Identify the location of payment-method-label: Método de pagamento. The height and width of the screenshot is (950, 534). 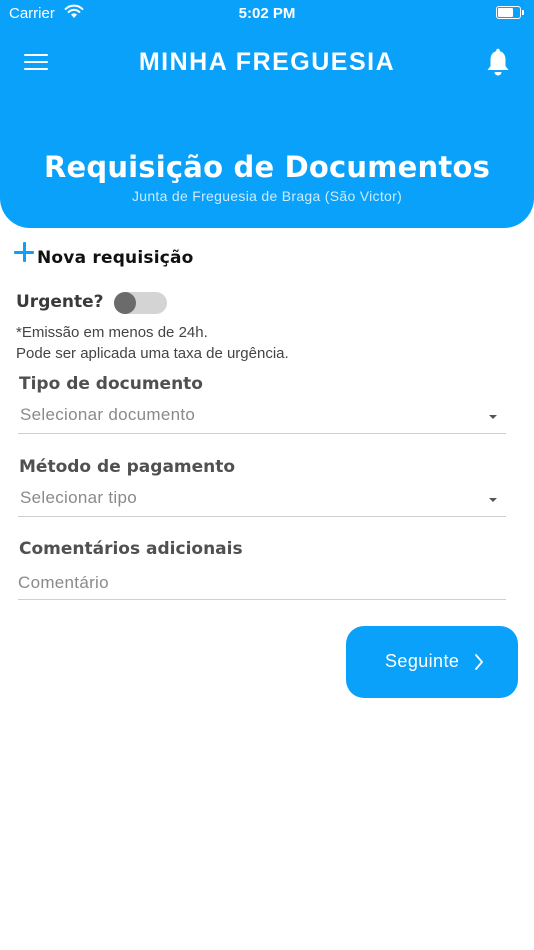
(127, 467).